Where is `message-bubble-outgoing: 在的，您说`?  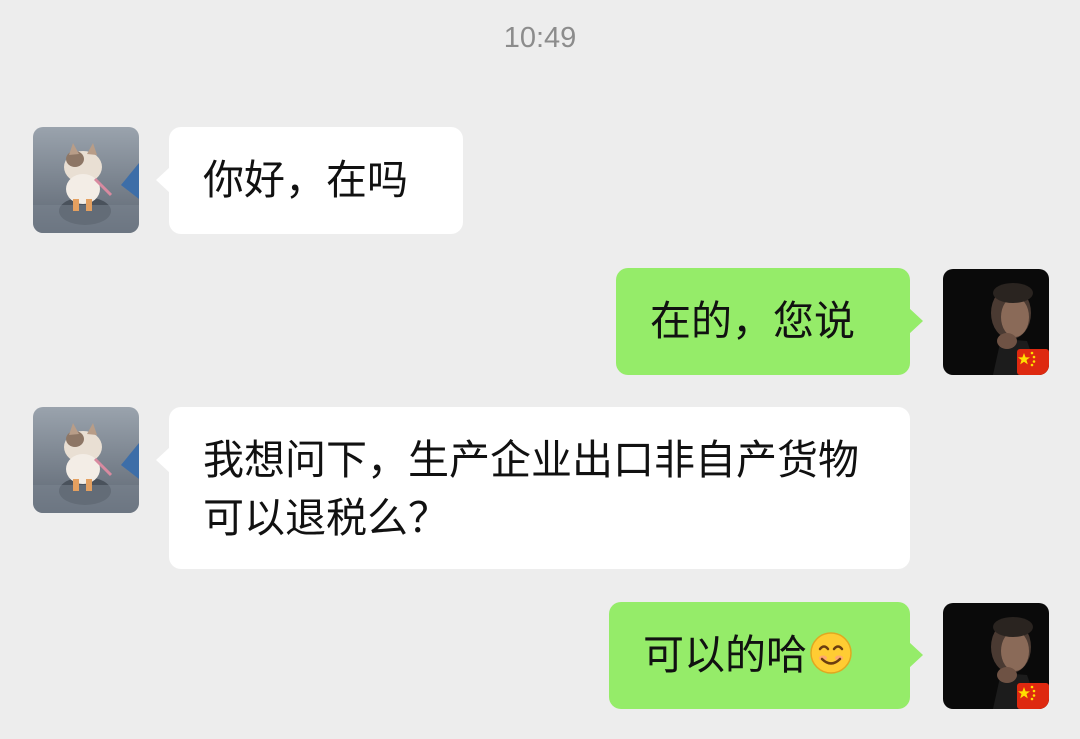 message-bubble-outgoing: 在的，您说 is located at coordinates (769, 321).